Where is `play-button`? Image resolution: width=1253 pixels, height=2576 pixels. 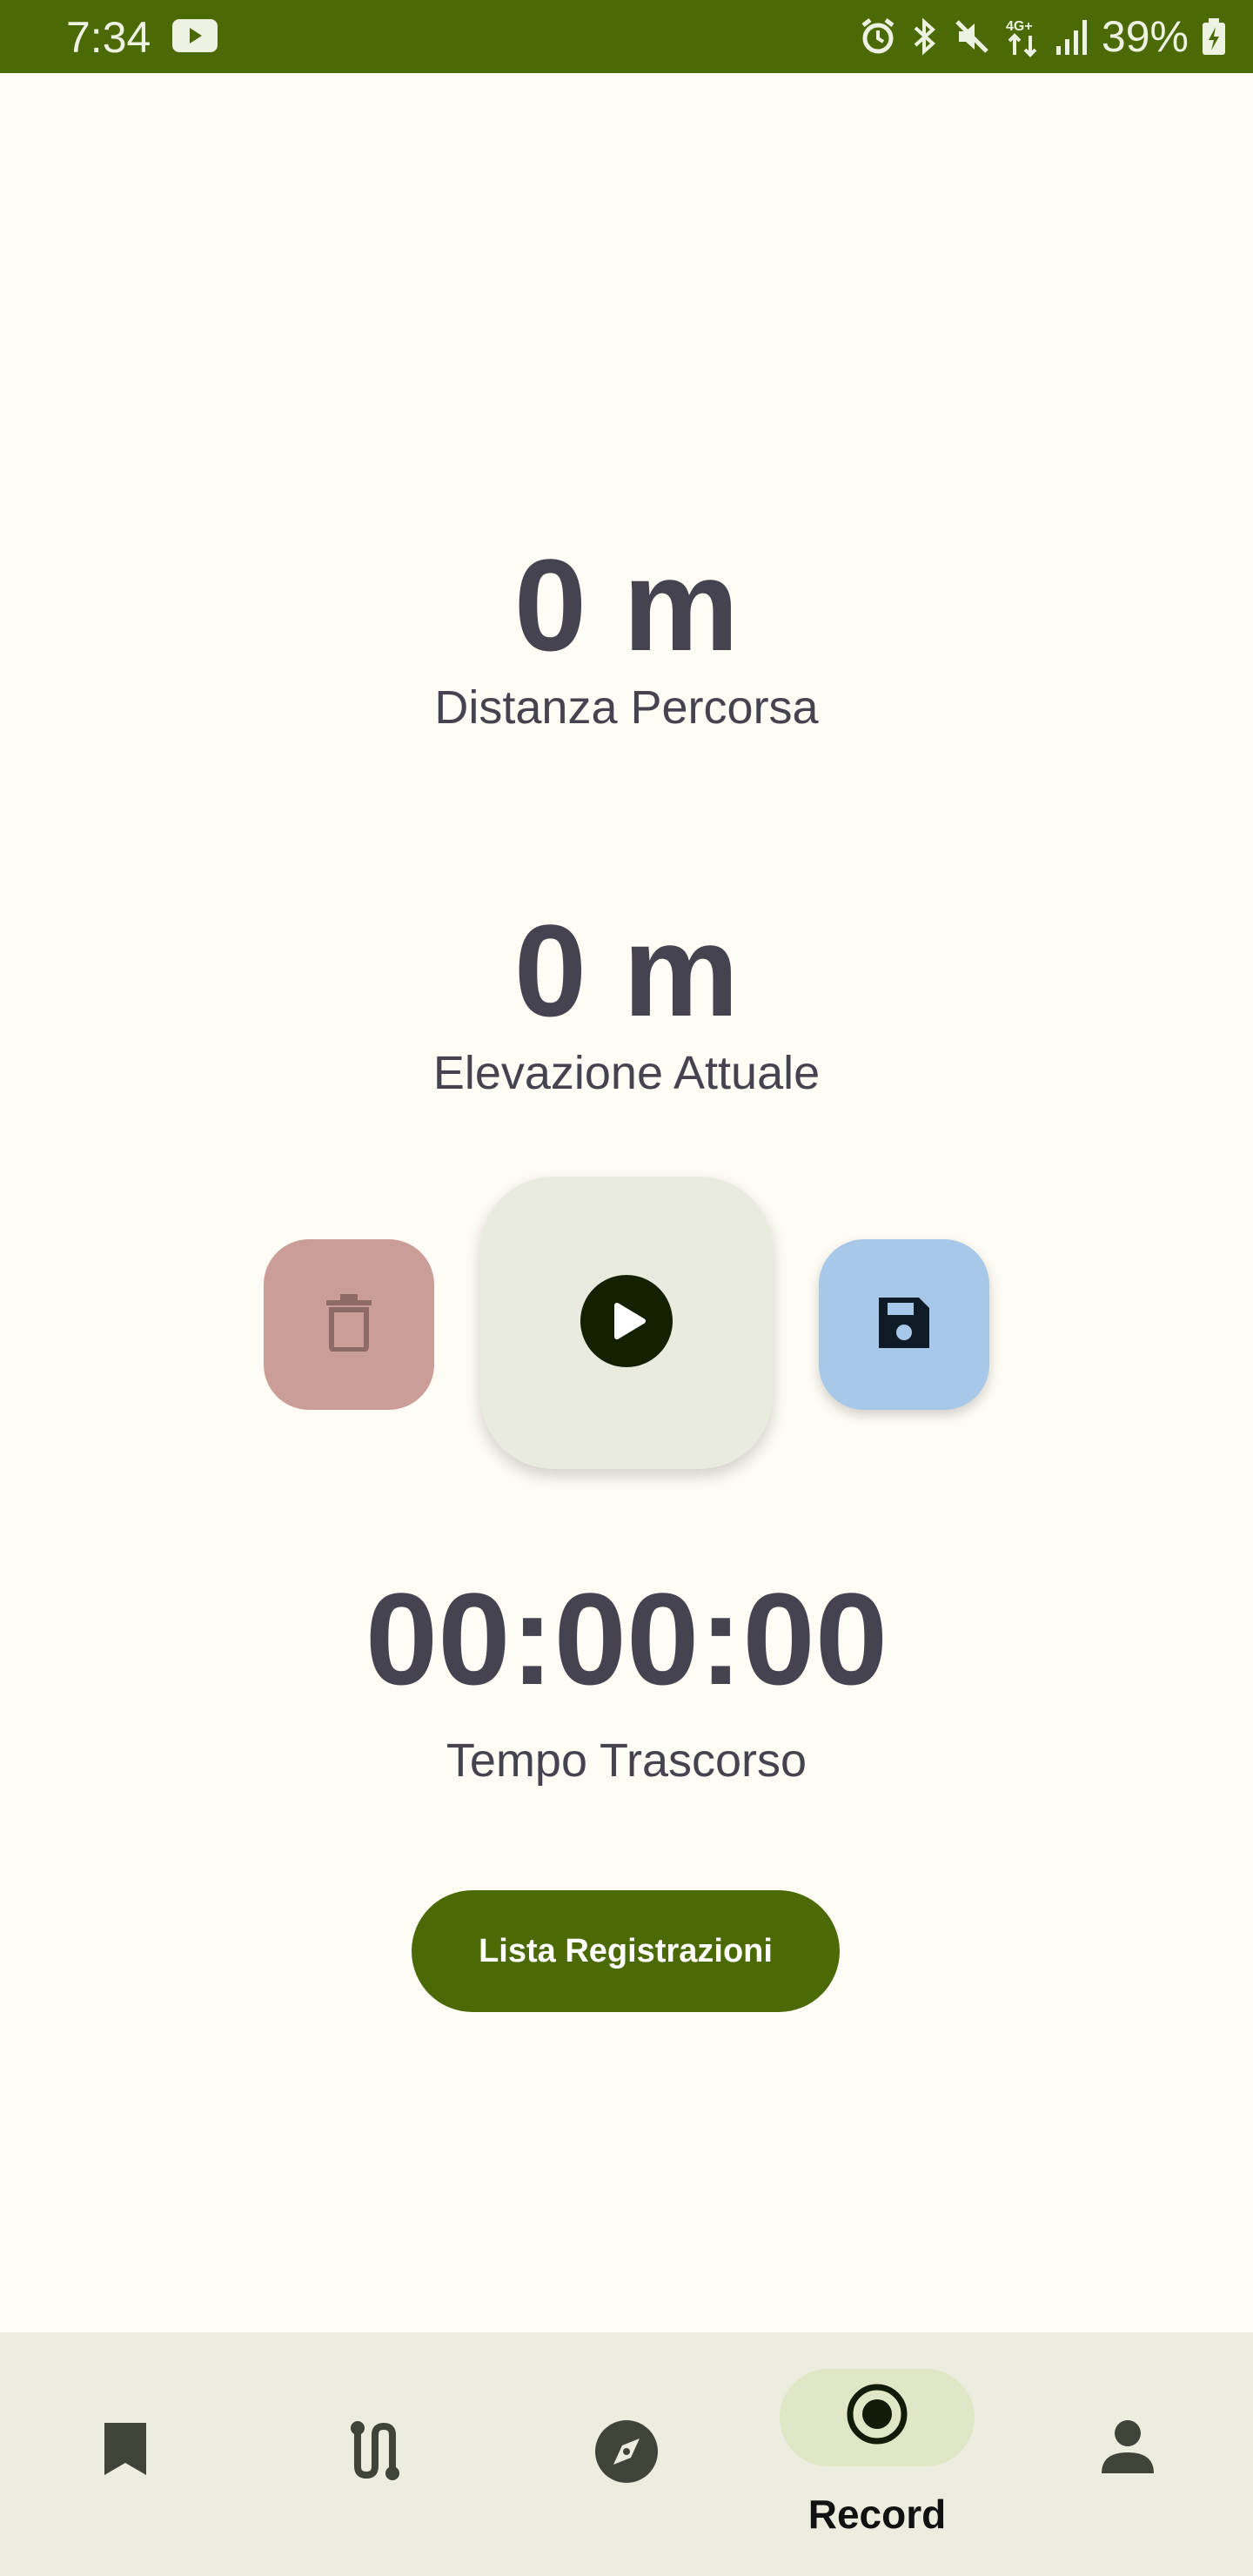
play-button is located at coordinates (626, 1323).